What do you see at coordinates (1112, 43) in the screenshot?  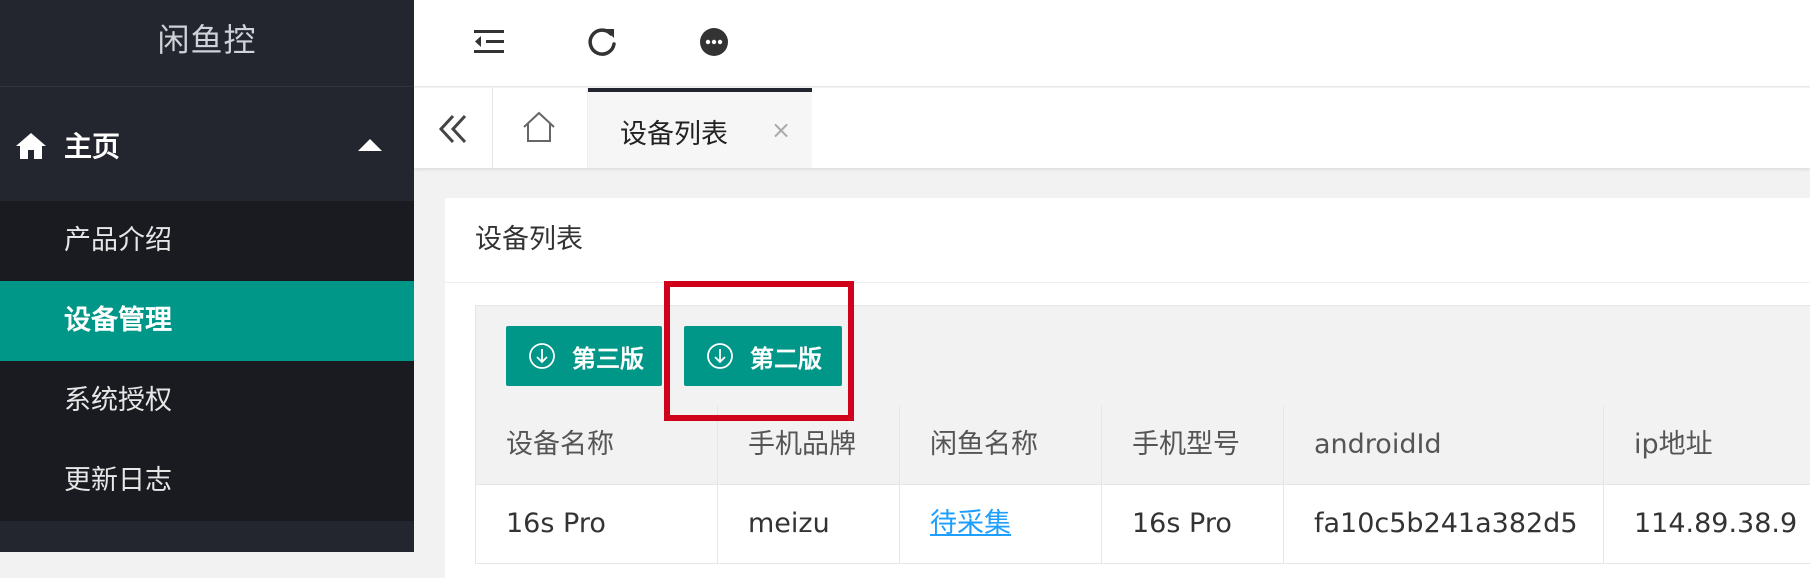 I see `top-header` at bounding box center [1112, 43].